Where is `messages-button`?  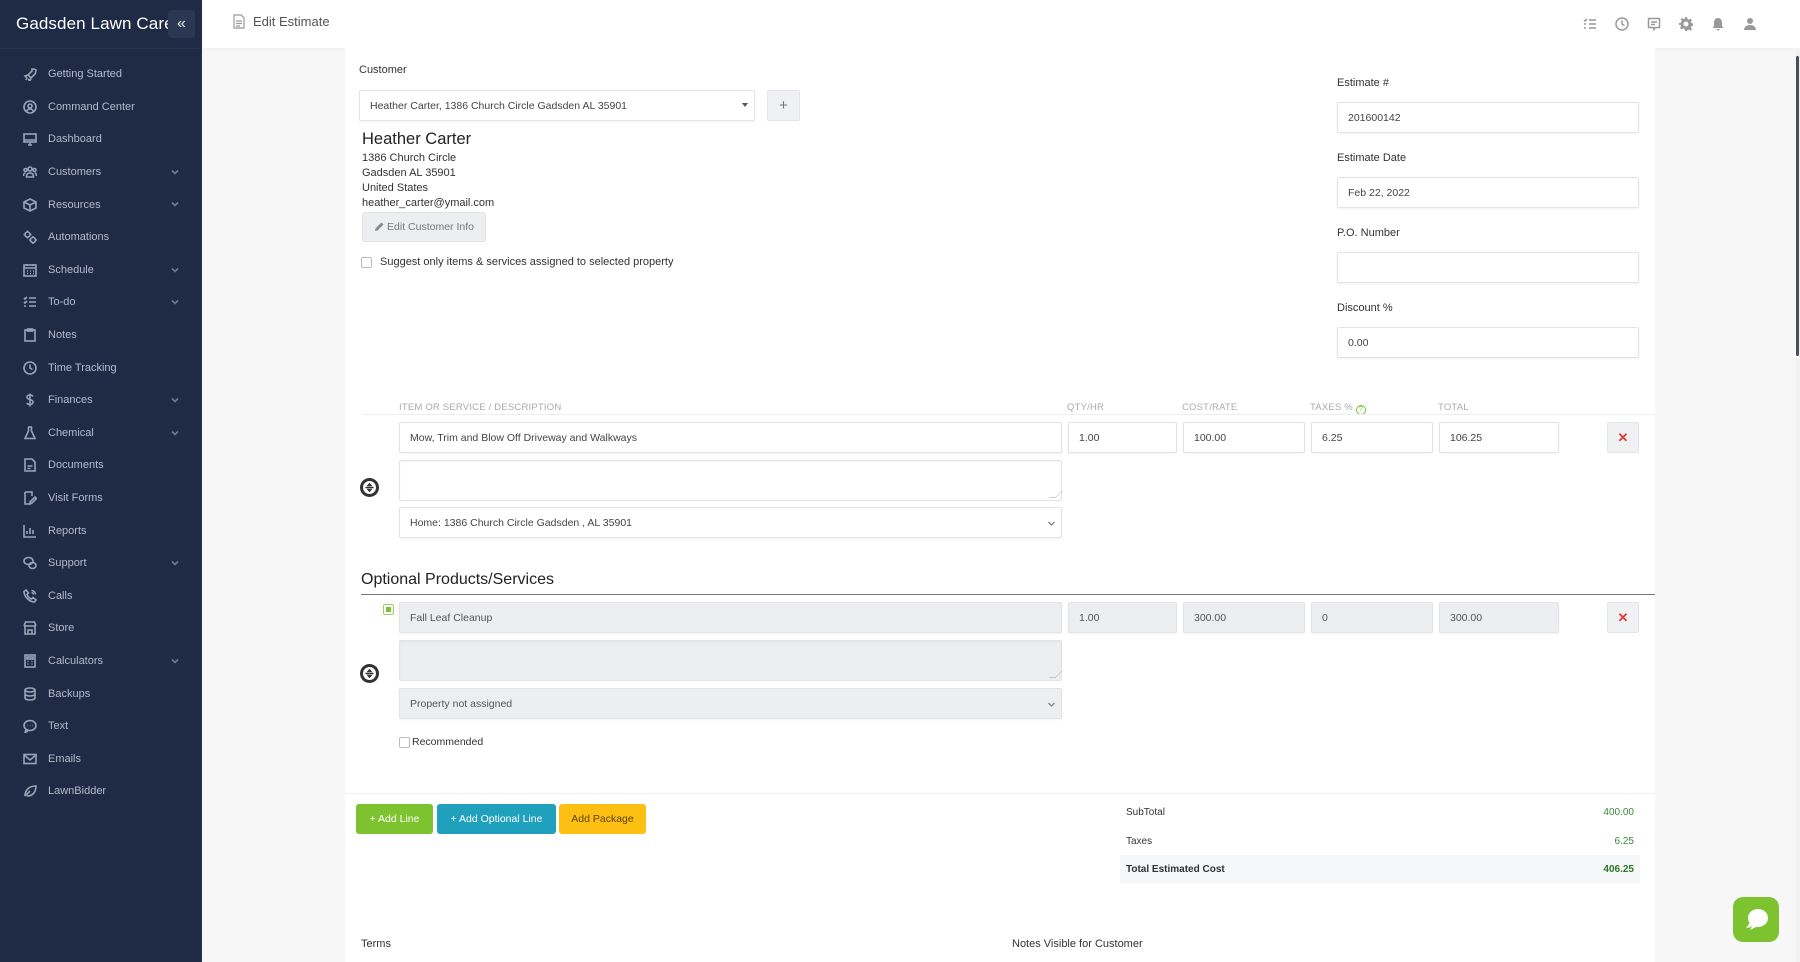 messages-button is located at coordinates (1654, 24).